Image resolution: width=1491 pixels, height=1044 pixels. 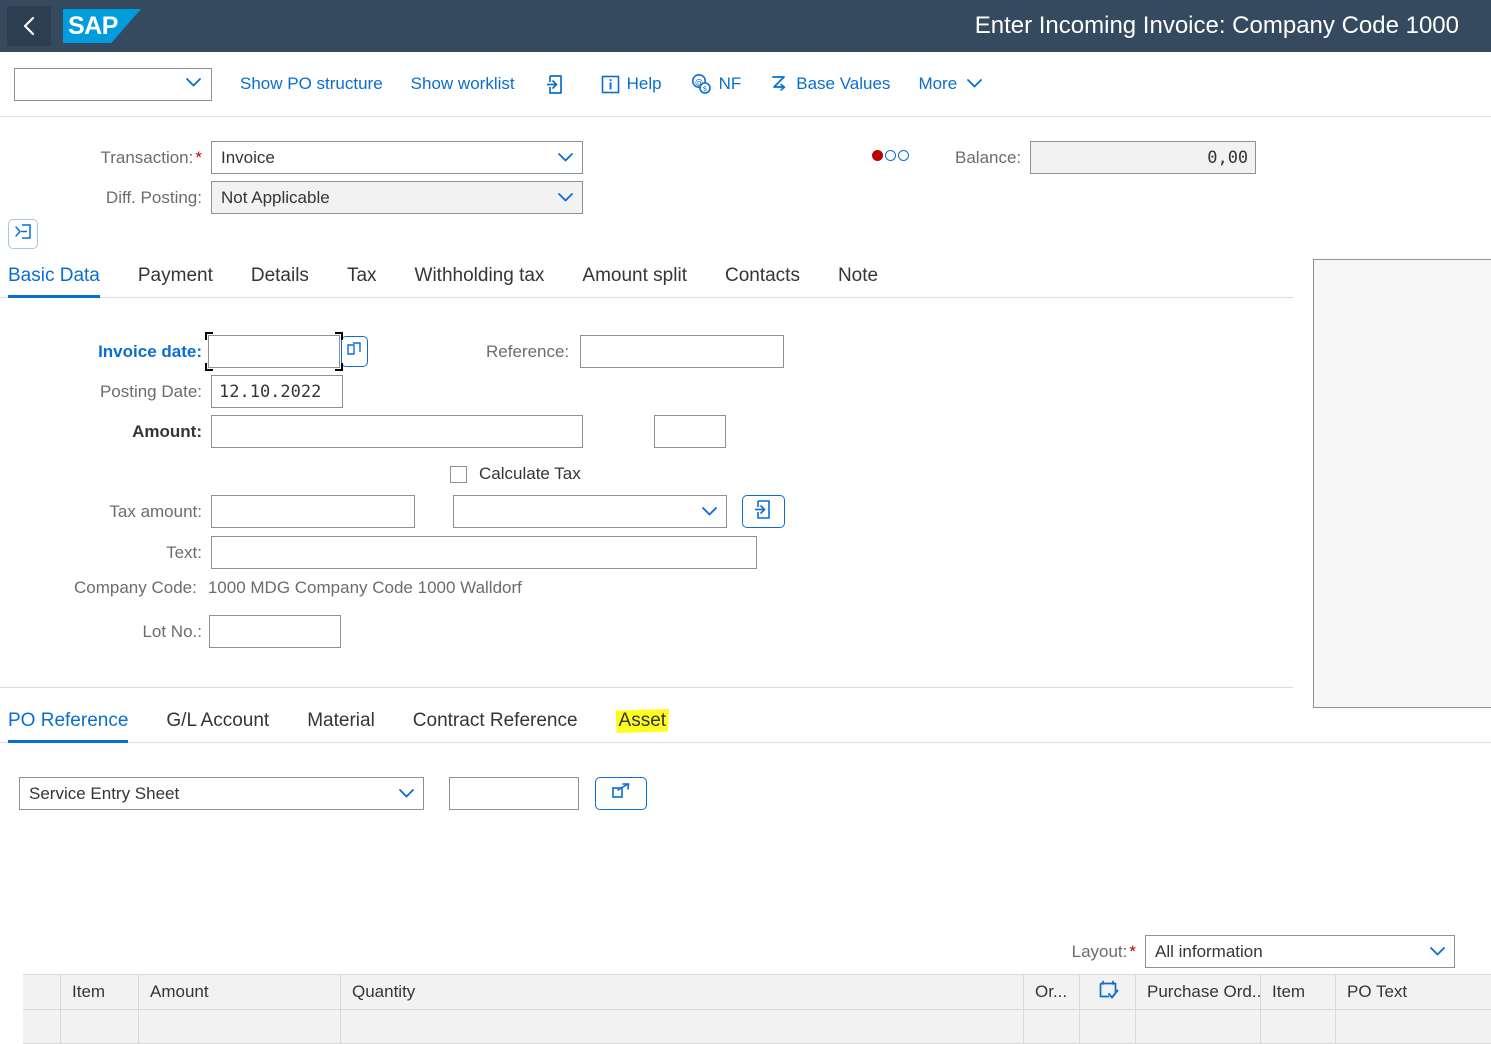 What do you see at coordinates (1052, 1026) in the screenshot?
I see `cell-order` at bounding box center [1052, 1026].